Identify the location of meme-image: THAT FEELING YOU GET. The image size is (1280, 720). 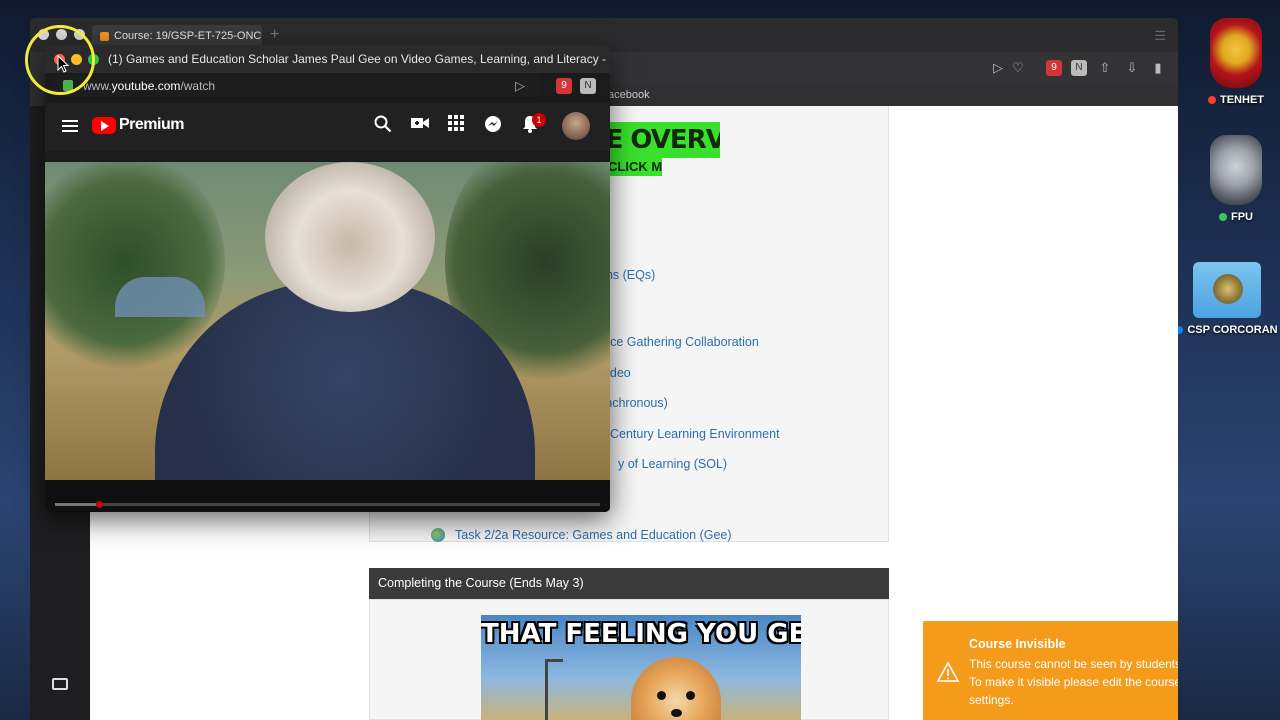
(641, 667).